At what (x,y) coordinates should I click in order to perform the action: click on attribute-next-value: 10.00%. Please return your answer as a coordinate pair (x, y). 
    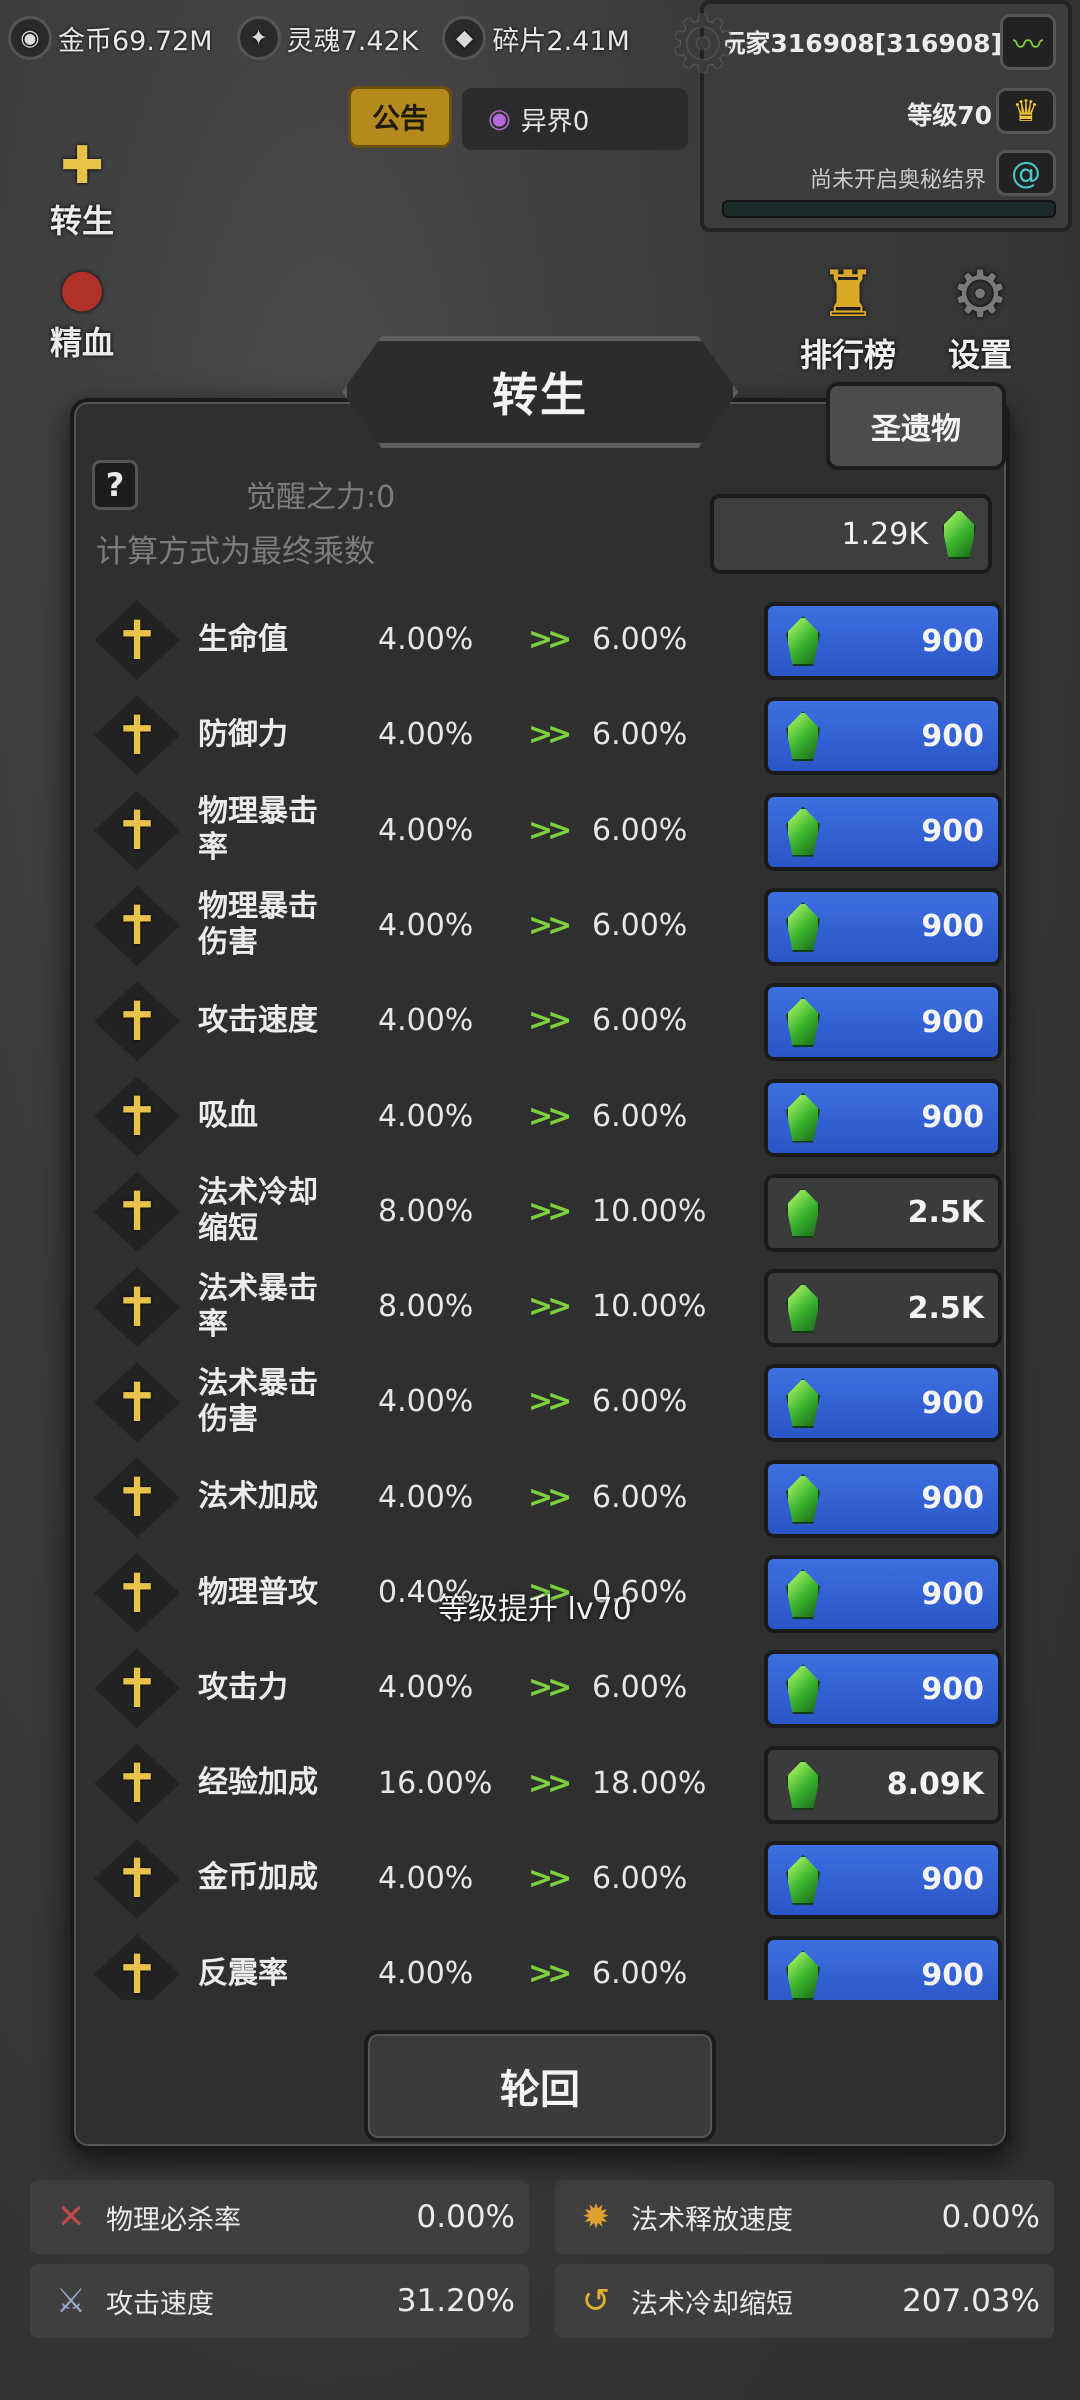
    Looking at the image, I should click on (649, 1307).